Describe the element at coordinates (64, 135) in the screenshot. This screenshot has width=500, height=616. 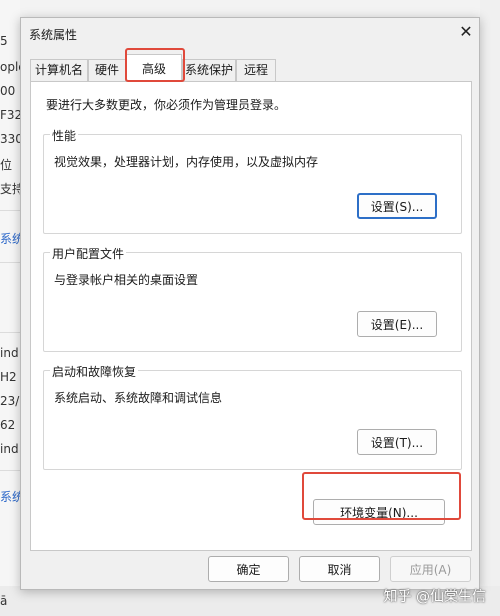
I see `group-title: 性能` at that location.